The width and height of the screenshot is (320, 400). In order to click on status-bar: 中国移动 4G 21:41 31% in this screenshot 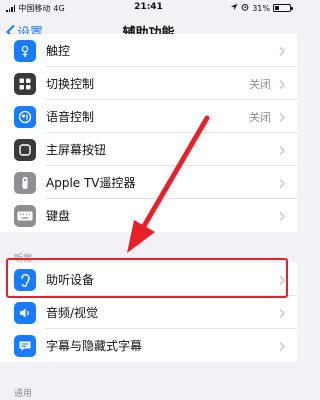, I will do `click(148, 8)`.